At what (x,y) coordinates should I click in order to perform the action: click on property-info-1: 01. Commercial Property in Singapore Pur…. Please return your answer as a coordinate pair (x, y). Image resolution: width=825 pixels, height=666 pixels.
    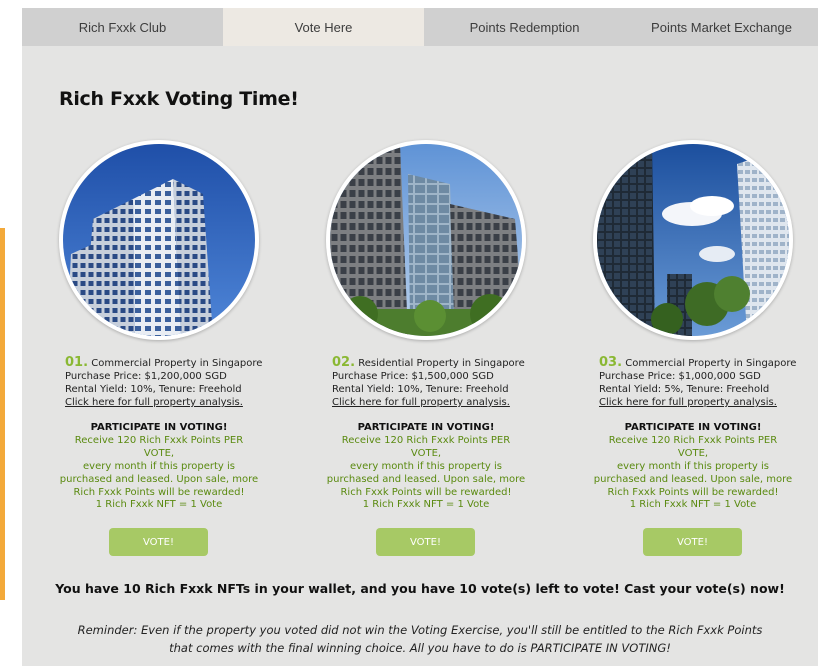
    Looking at the image, I should click on (177, 382).